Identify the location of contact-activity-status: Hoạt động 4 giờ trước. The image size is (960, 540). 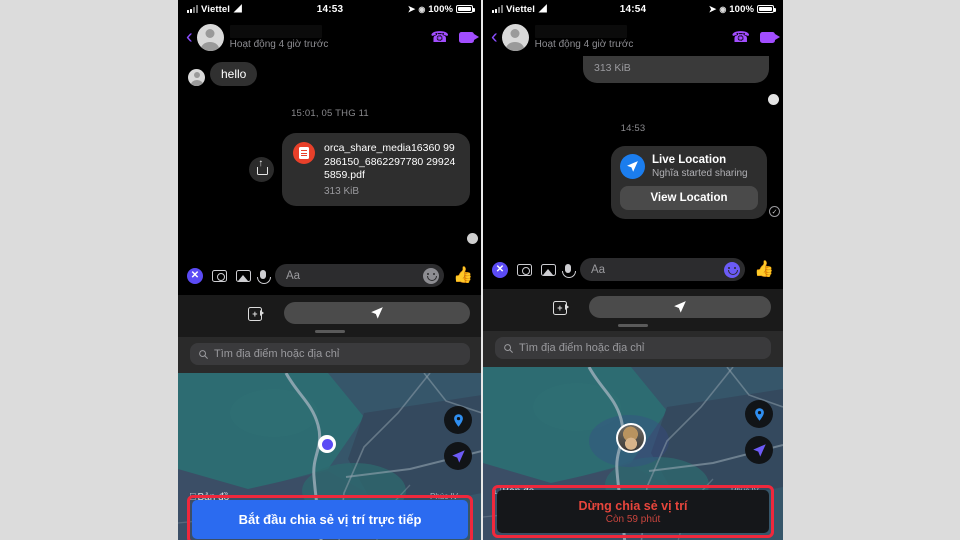
(279, 44).